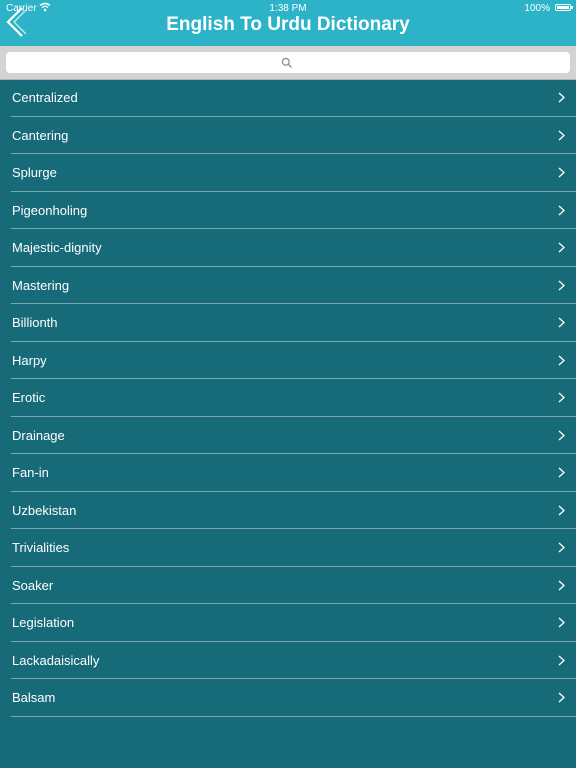 This screenshot has width=576, height=768. I want to click on search-bar, so click(288, 63).